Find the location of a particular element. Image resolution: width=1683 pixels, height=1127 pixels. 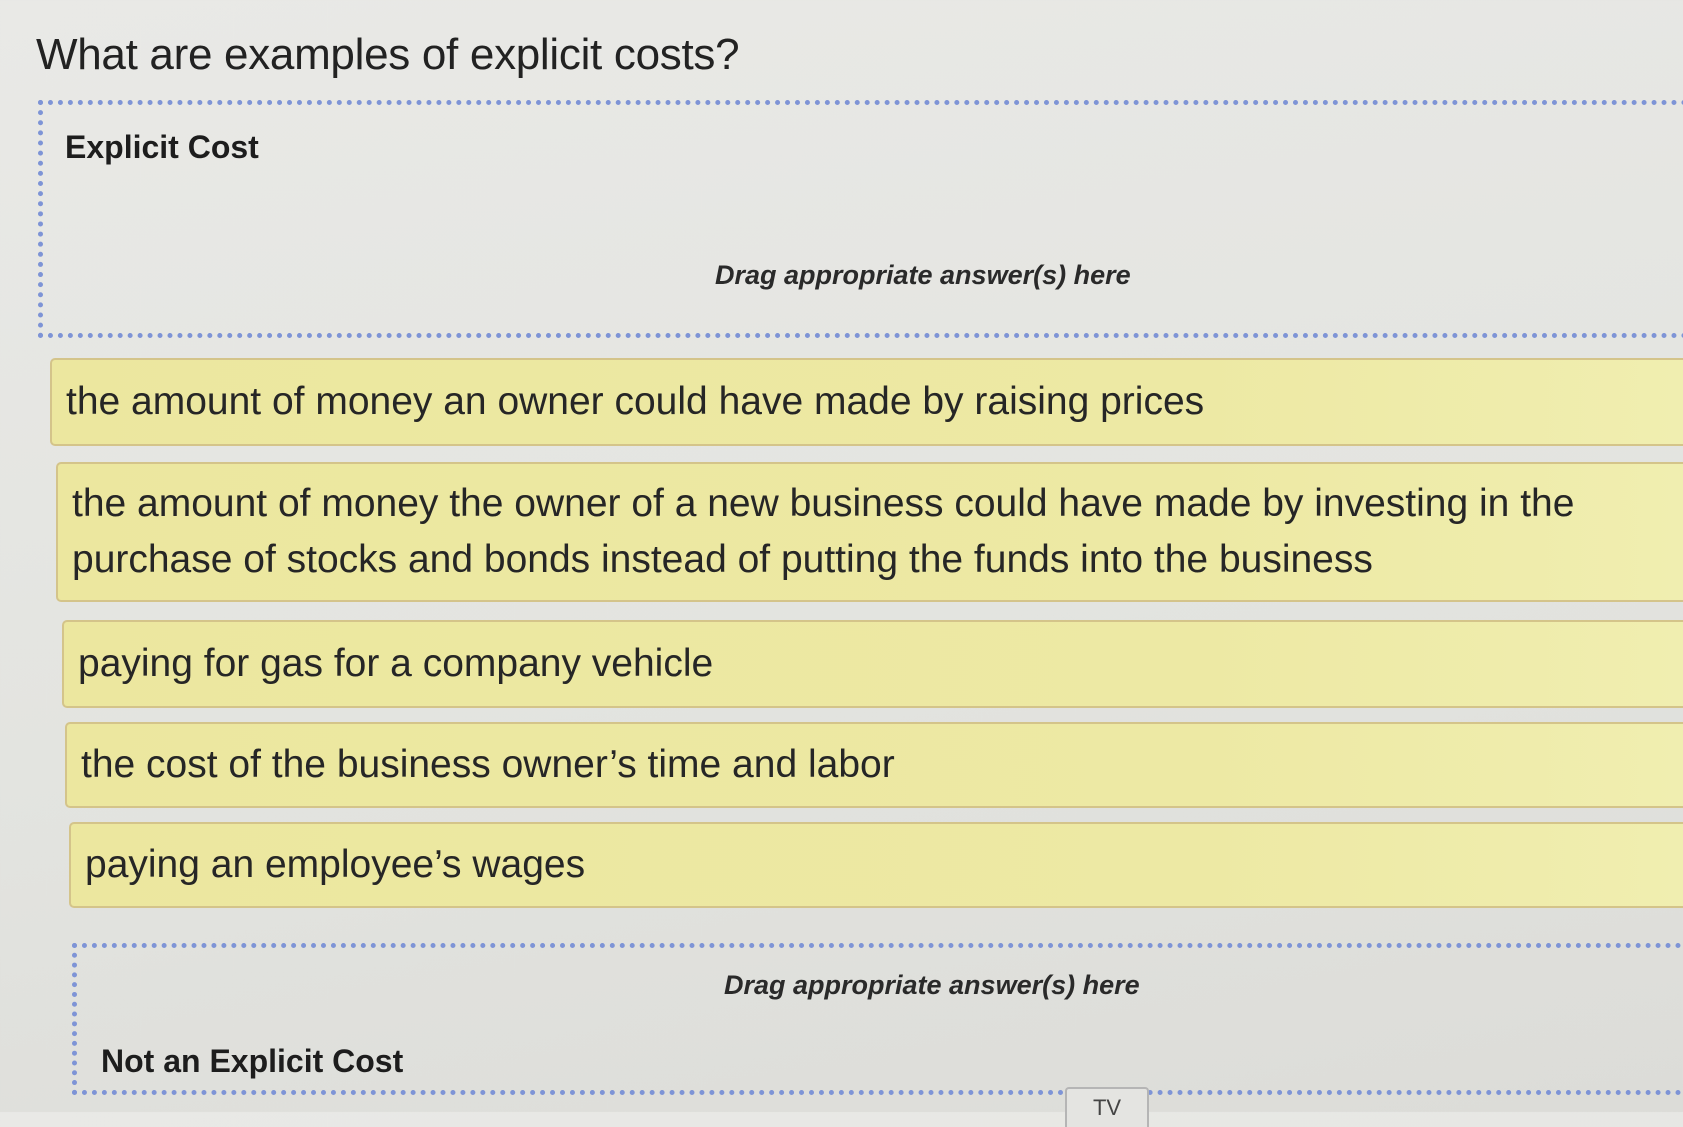

answer-card-text: paying an employee’s wages is located at coordinates (335, 864).